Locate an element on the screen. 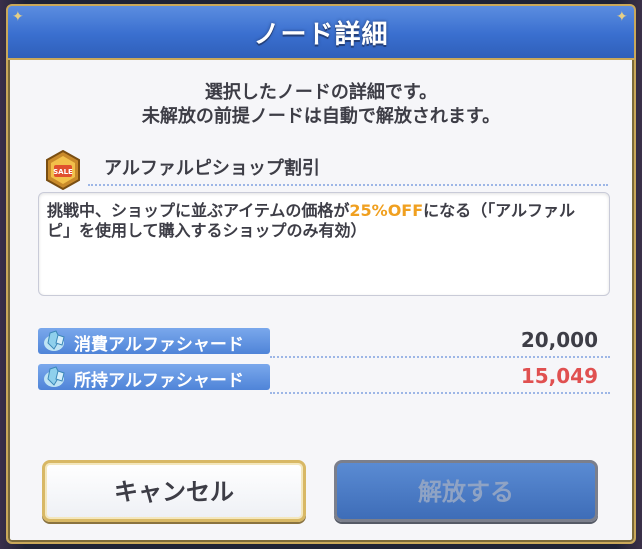 The width and height of the screenshot is (642, 549). dialog-header: ノード詳細 ✦ ✦ is located at coordinates (321, 33).